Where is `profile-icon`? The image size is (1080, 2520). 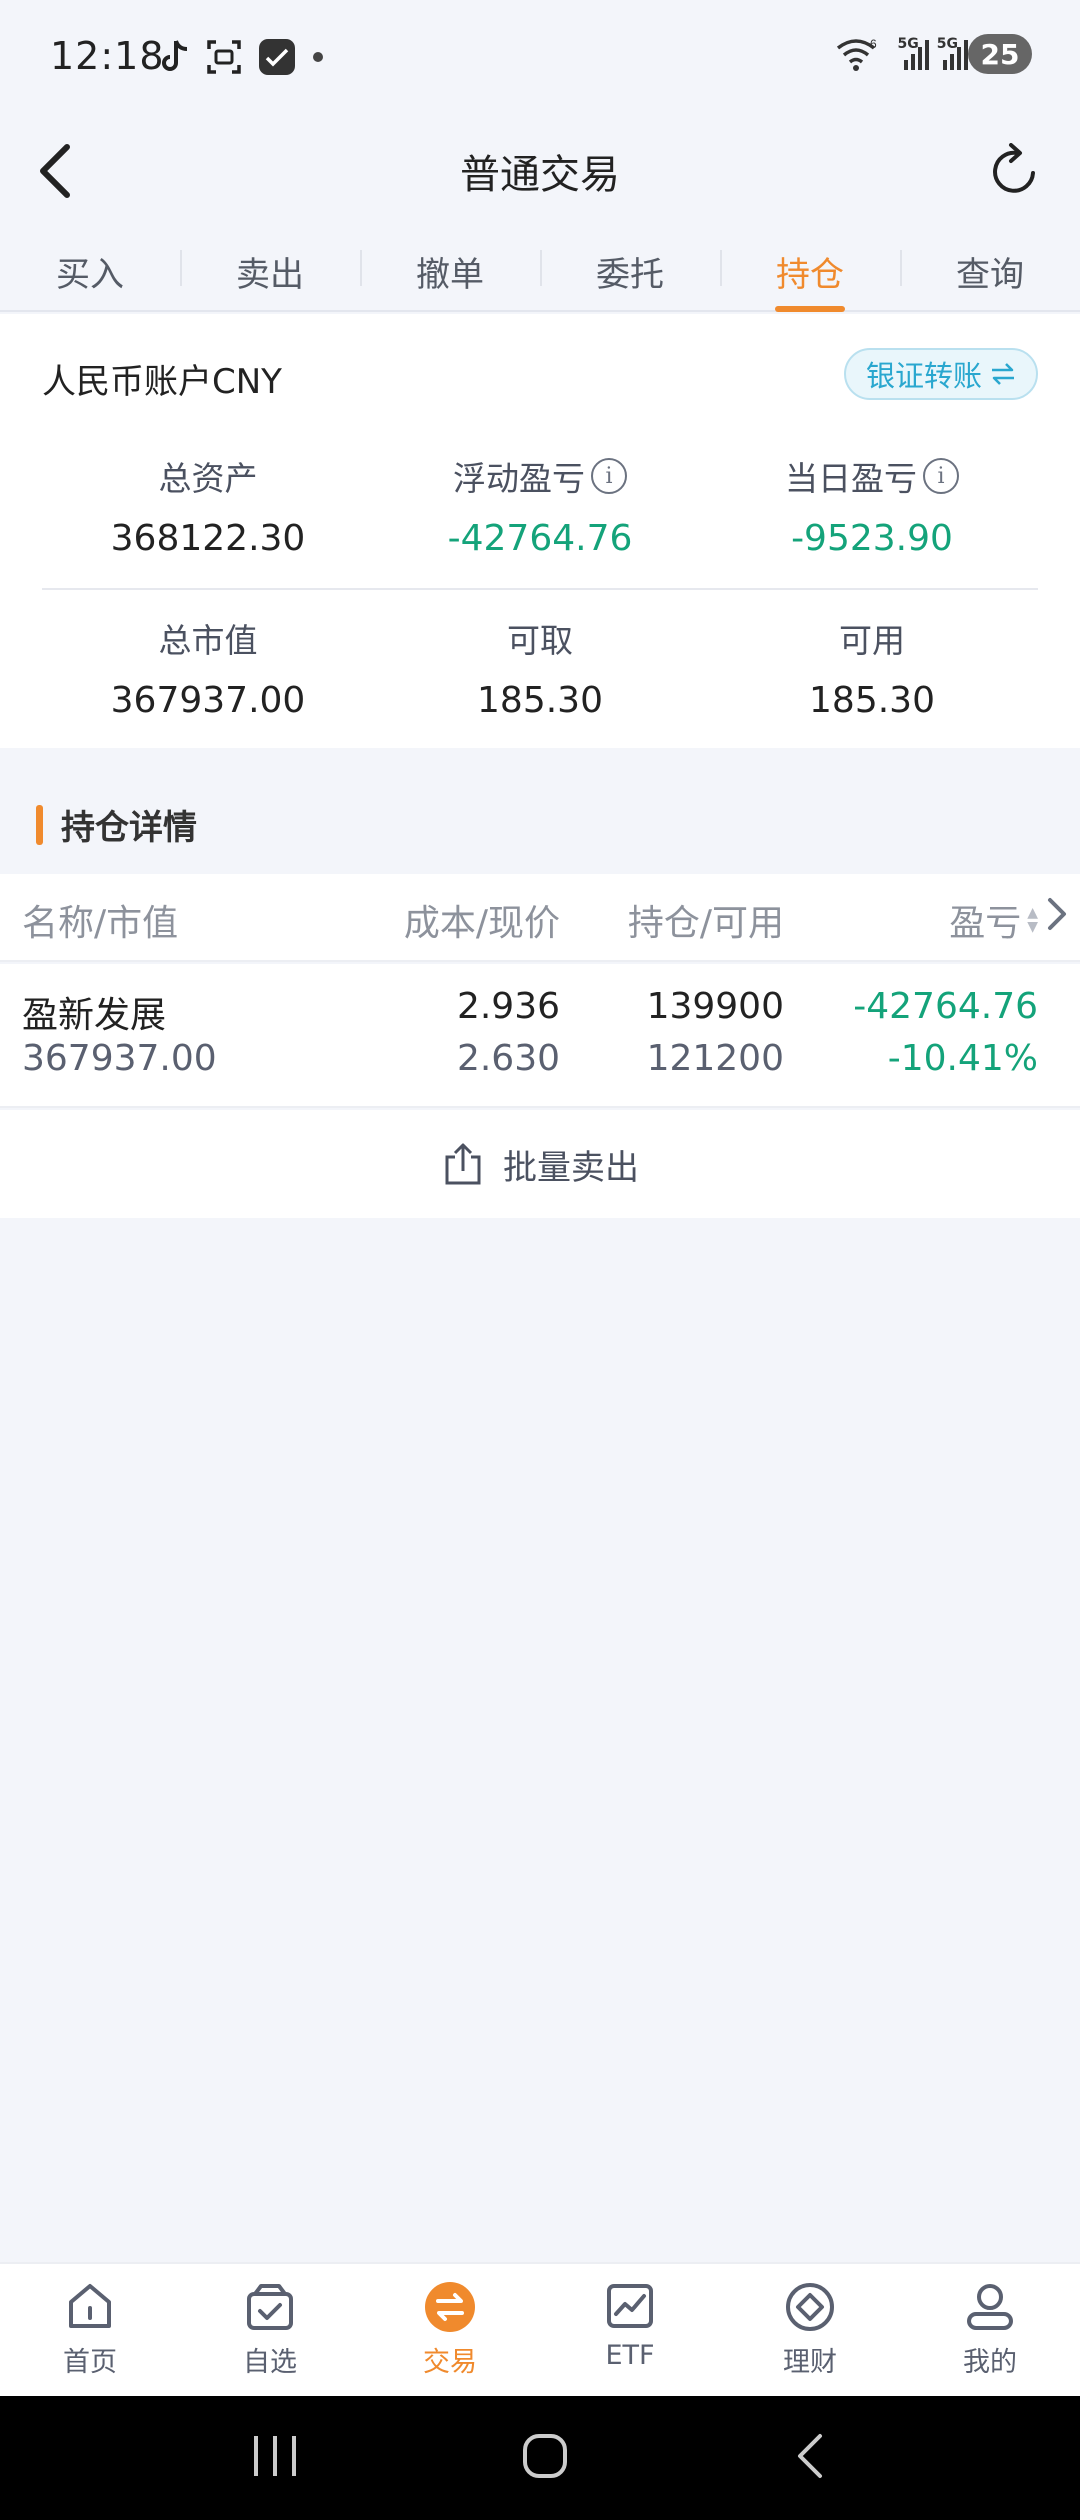 profile-icon is located at coordinates (990, 2307).